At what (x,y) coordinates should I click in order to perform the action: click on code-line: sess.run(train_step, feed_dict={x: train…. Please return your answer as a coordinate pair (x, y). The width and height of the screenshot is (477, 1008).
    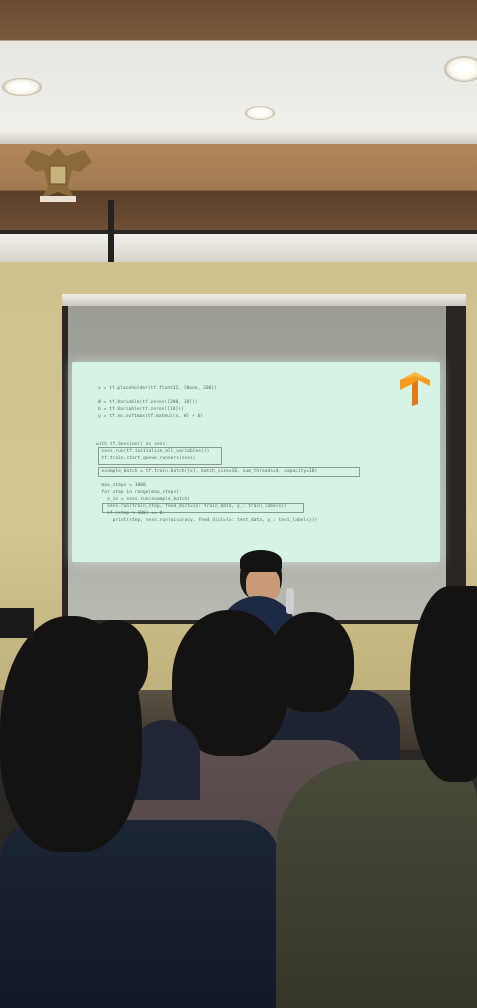
    Looking at the image, I should click on (191, 506).